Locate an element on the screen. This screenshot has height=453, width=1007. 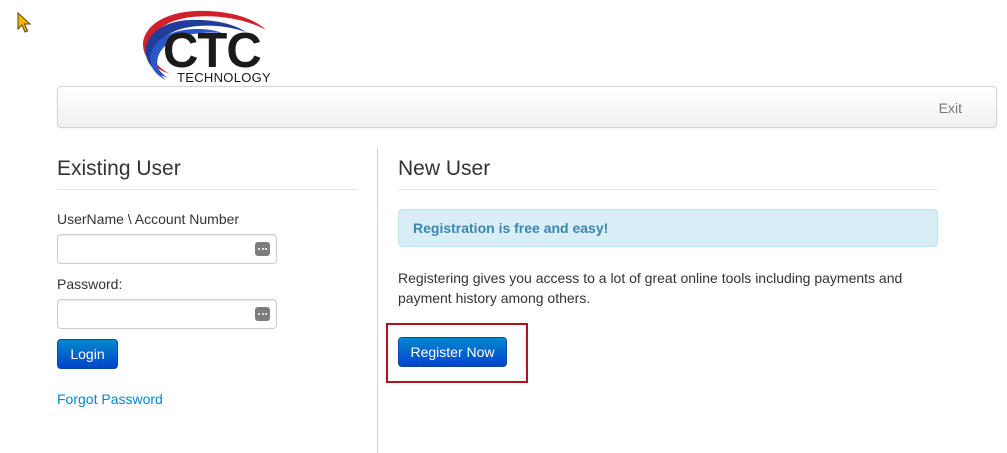
password-label: Password: is located at coordinates (90, 284).